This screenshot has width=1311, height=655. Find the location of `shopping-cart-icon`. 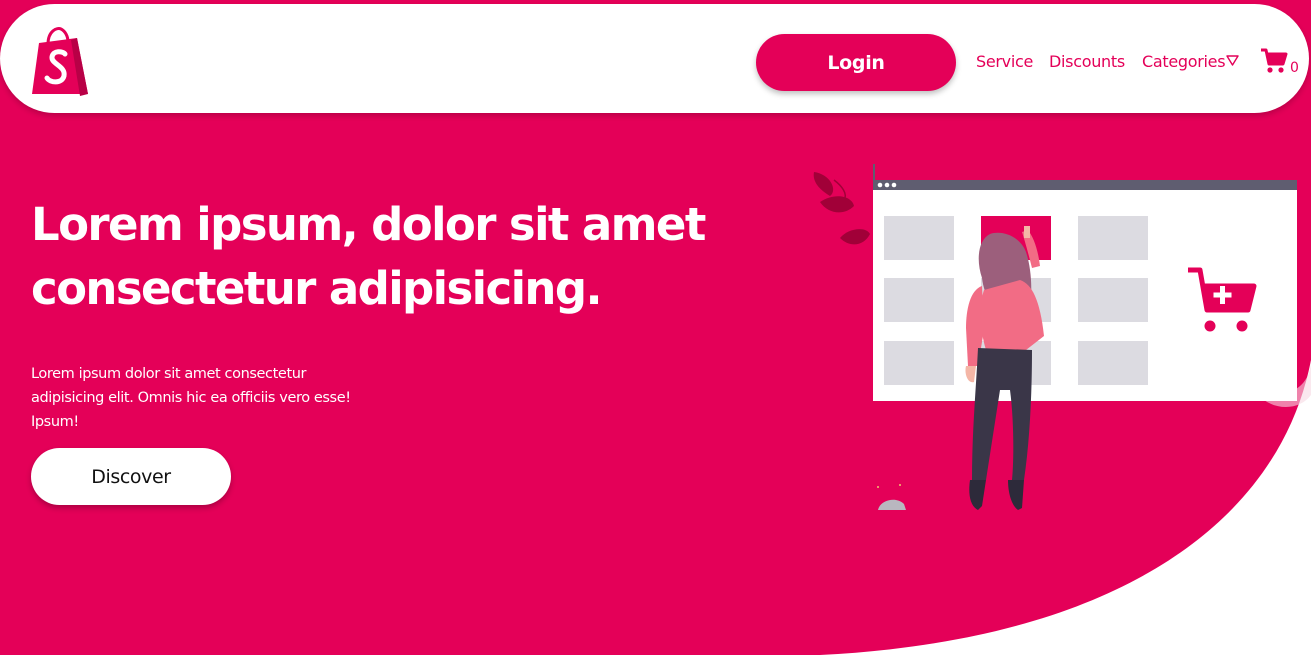

shopping-cart-icon is located at coordinates (1274, 61).